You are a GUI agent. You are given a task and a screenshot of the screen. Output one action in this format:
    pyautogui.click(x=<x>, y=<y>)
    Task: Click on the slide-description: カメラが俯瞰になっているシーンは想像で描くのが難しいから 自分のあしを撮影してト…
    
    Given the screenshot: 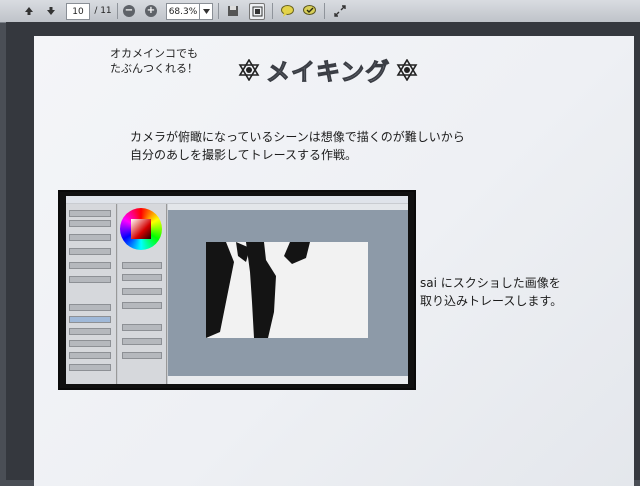 What is the action you would take?
    pyautogui.click(x=297, y=146)
    